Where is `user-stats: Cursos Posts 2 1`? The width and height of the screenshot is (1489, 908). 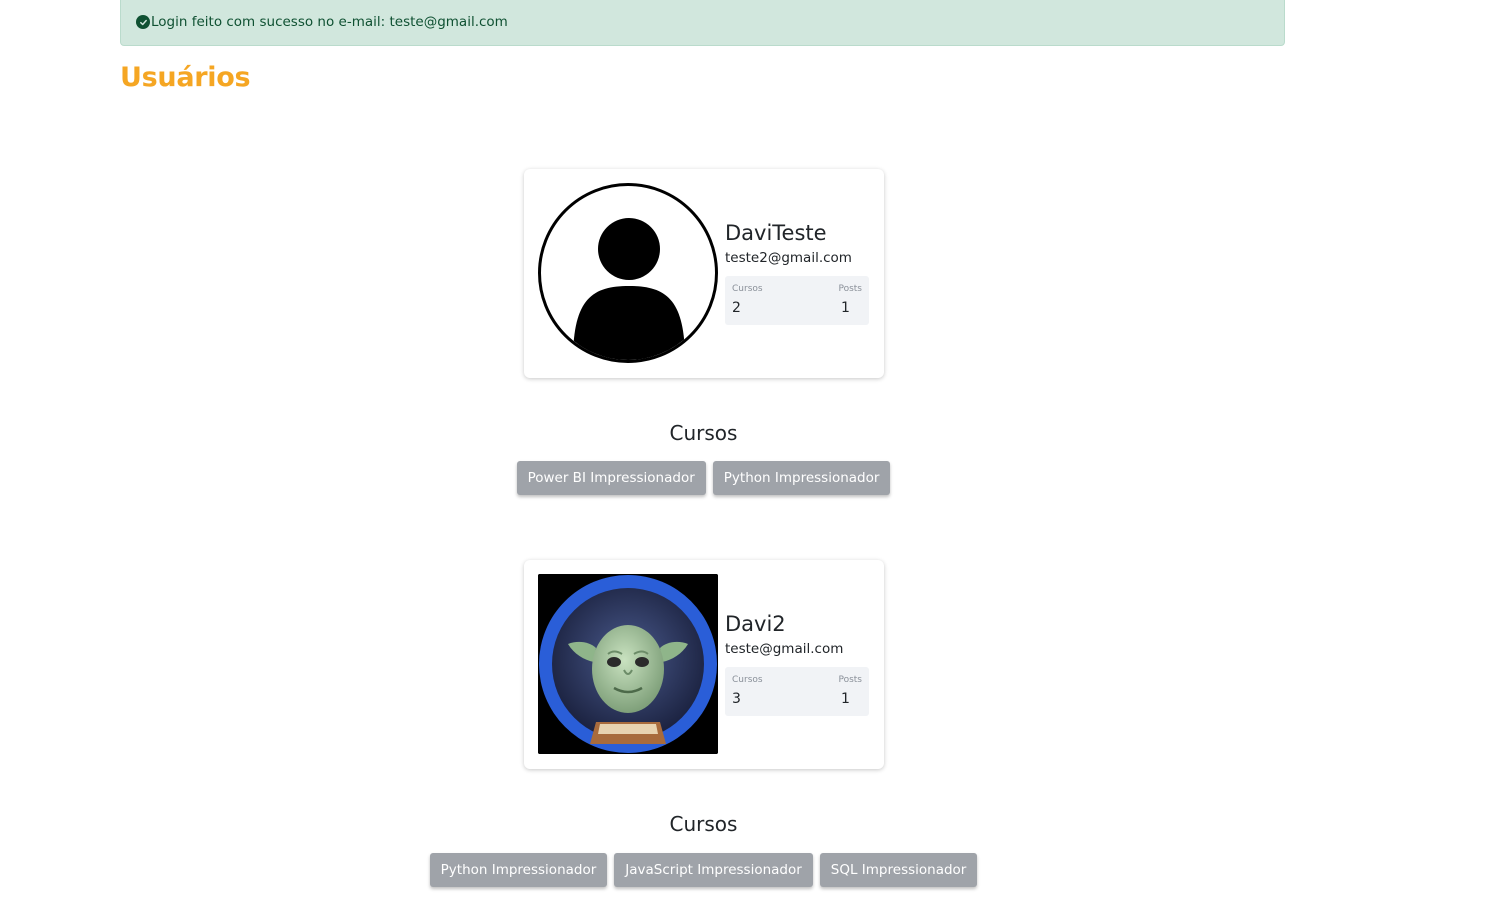 user-stats: Cursos Posts 2 1 is located at coordinates (797, 300).